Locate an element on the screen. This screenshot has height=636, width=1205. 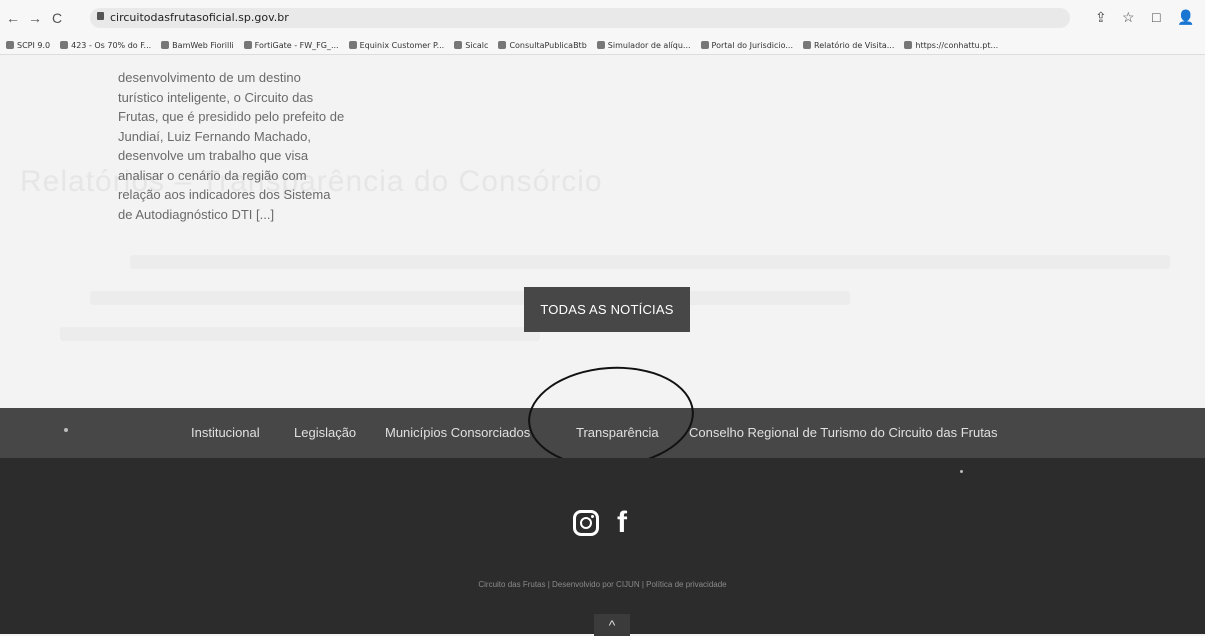
forward-arrow-icon: → is located at coordinates (35, 18).